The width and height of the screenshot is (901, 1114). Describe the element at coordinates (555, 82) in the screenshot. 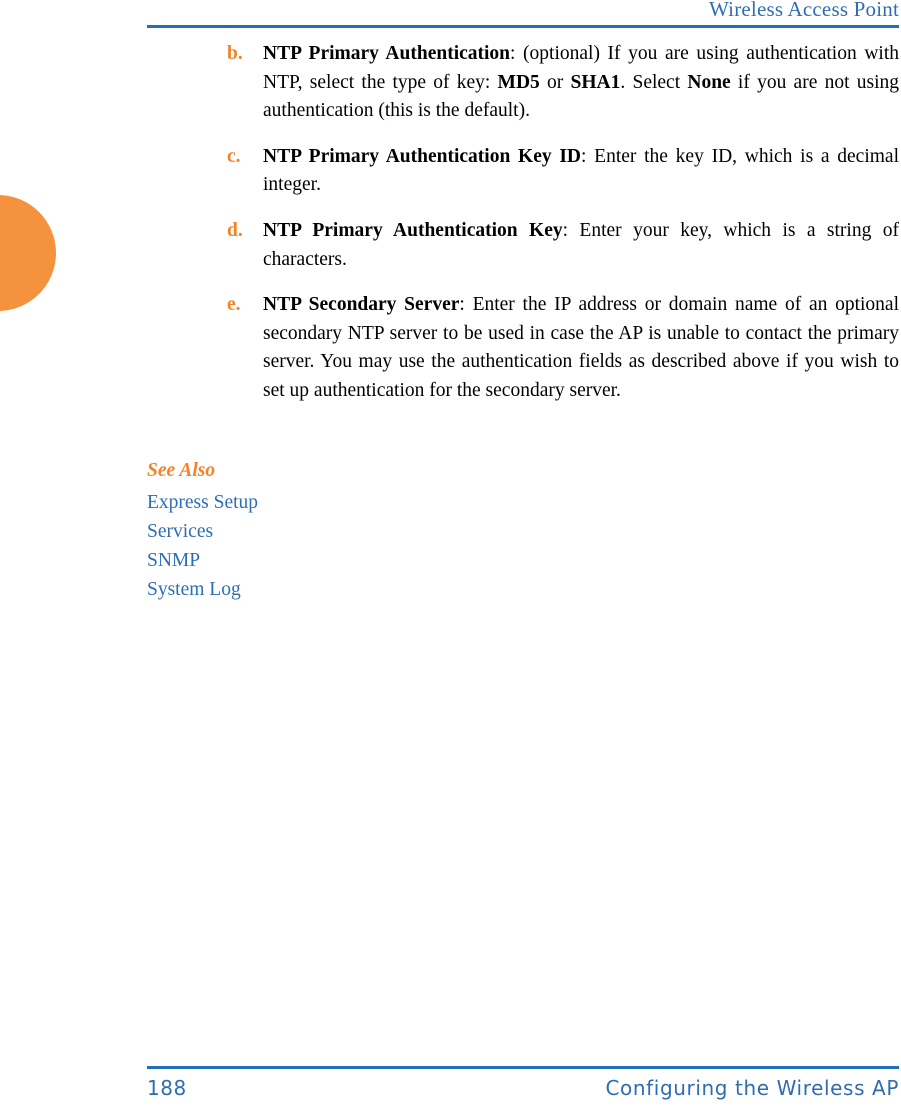

I see `list-item-text: or` at that location.